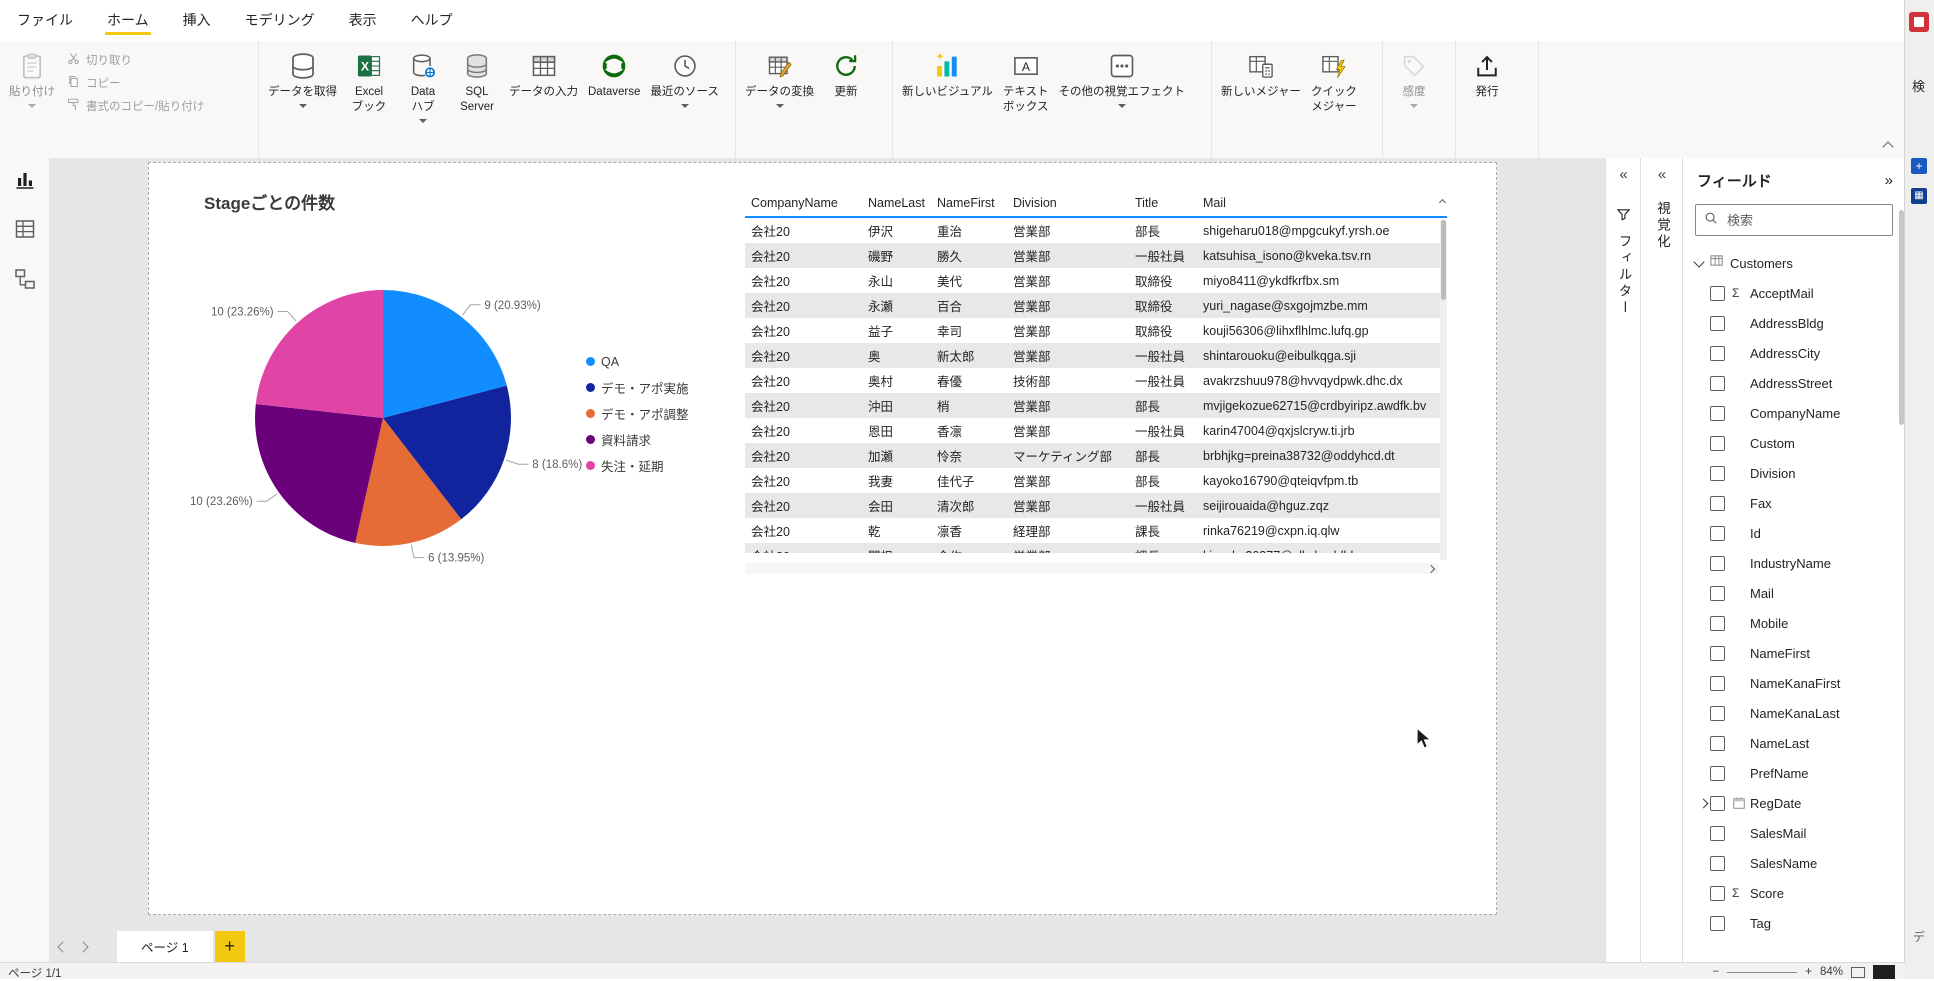 This screenshot has height=981, width=1934. Describe the element at coordinates (1794, 473) in the screenshot. I see `field-item-Division: Division` at that location.